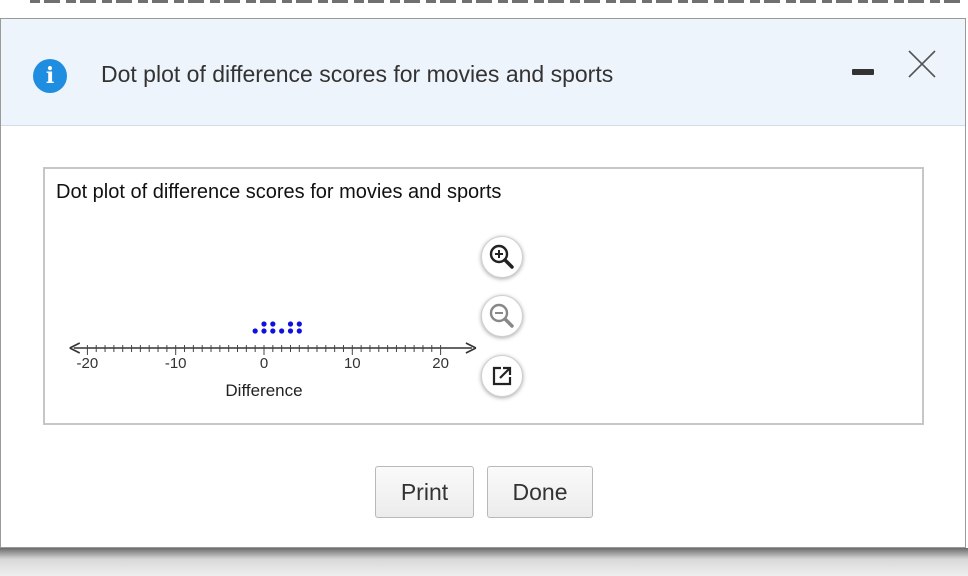  Describe the element at coordinates (264, 363) in the screenshot. I see `tick-label: 0` at that location.